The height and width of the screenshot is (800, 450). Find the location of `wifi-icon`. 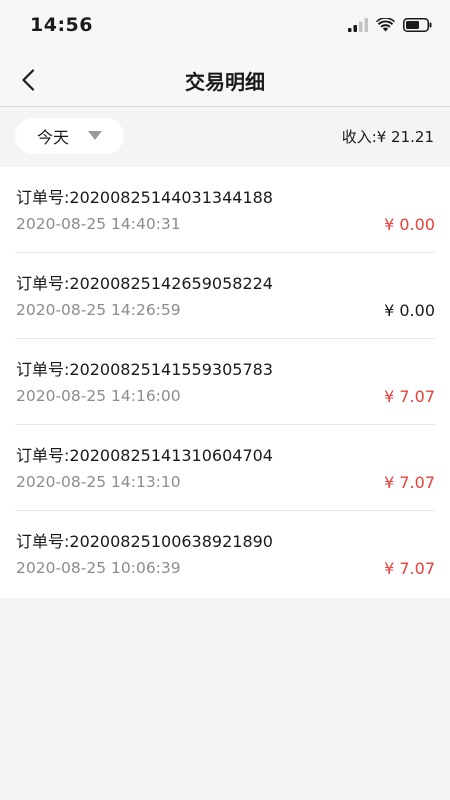

wifi-icon is located at coordinates (385, 25).